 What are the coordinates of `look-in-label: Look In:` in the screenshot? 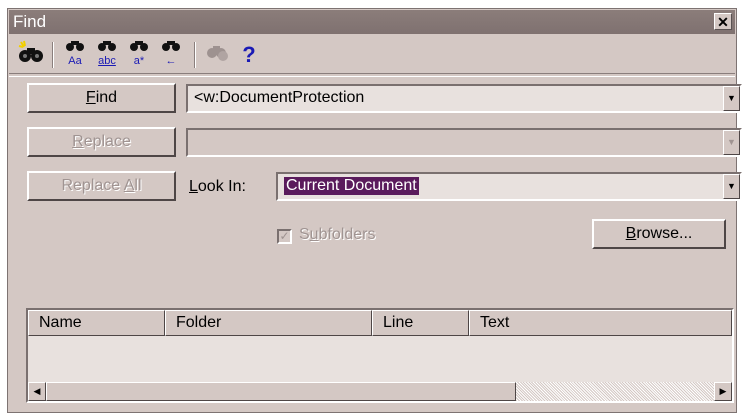 It's located at (217, 187).